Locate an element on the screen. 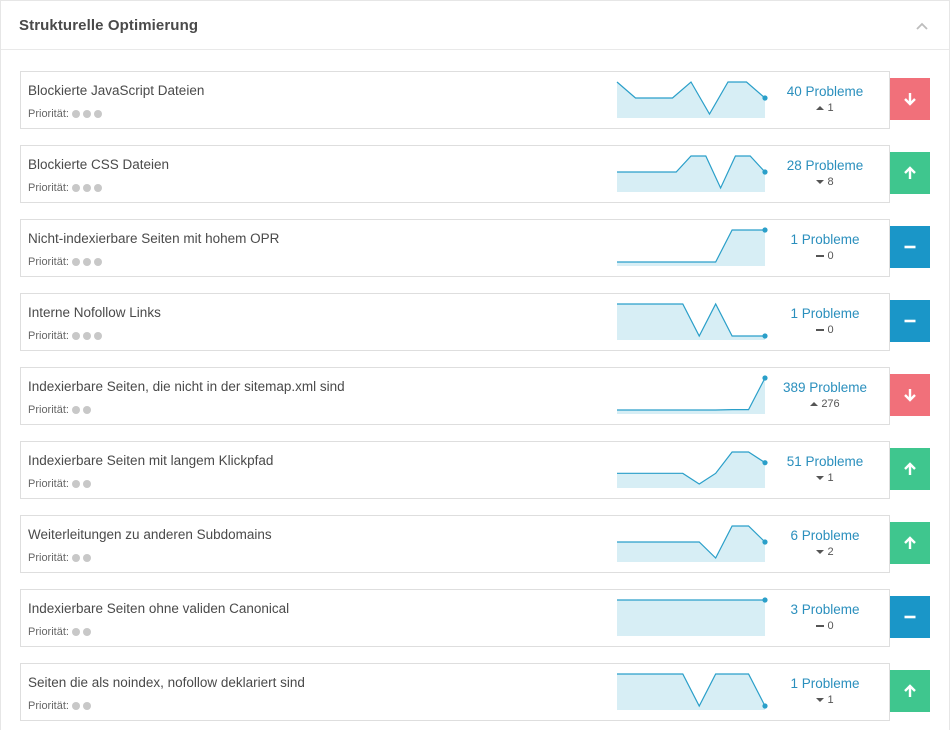 Image resolution: width=952 pixels, height=730 pixels. issue-title: Interne Nofollow Links is located at coordinates (94, 312).